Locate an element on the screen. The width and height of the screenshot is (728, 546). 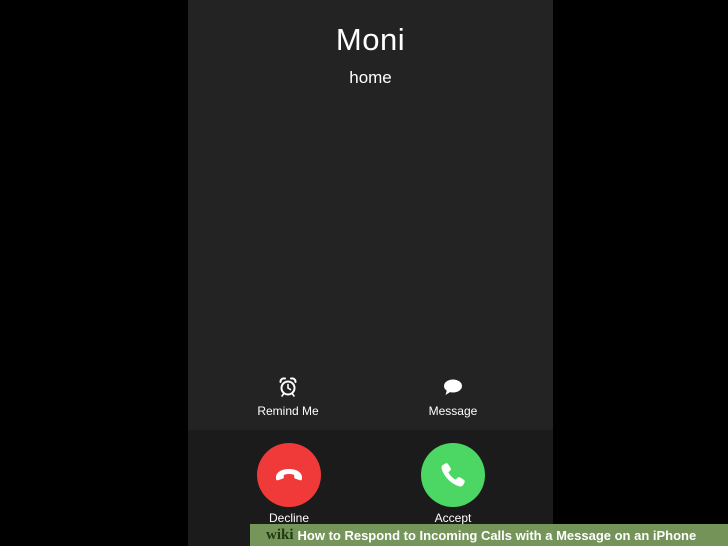
speech-bubble-icon is located at coordinates (453, 387).